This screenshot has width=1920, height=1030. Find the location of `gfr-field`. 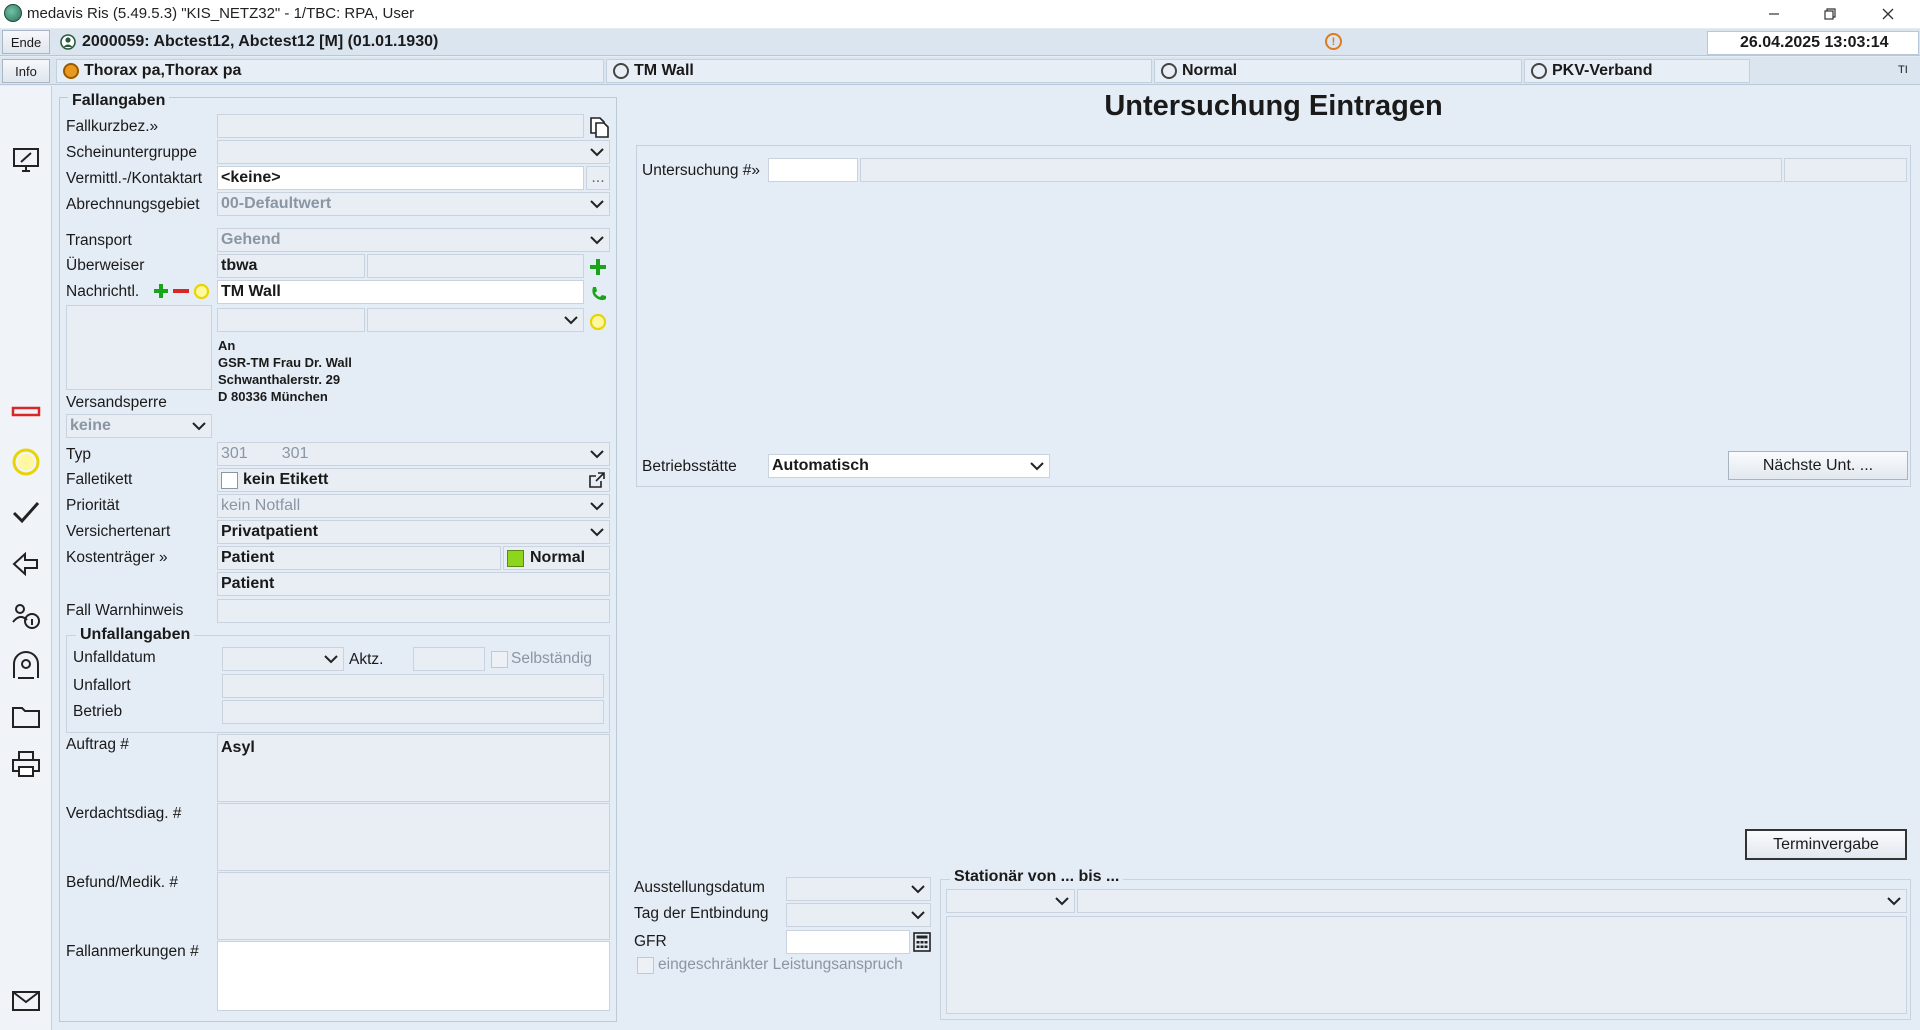

gfr-field is located at coordinates (848, 942).